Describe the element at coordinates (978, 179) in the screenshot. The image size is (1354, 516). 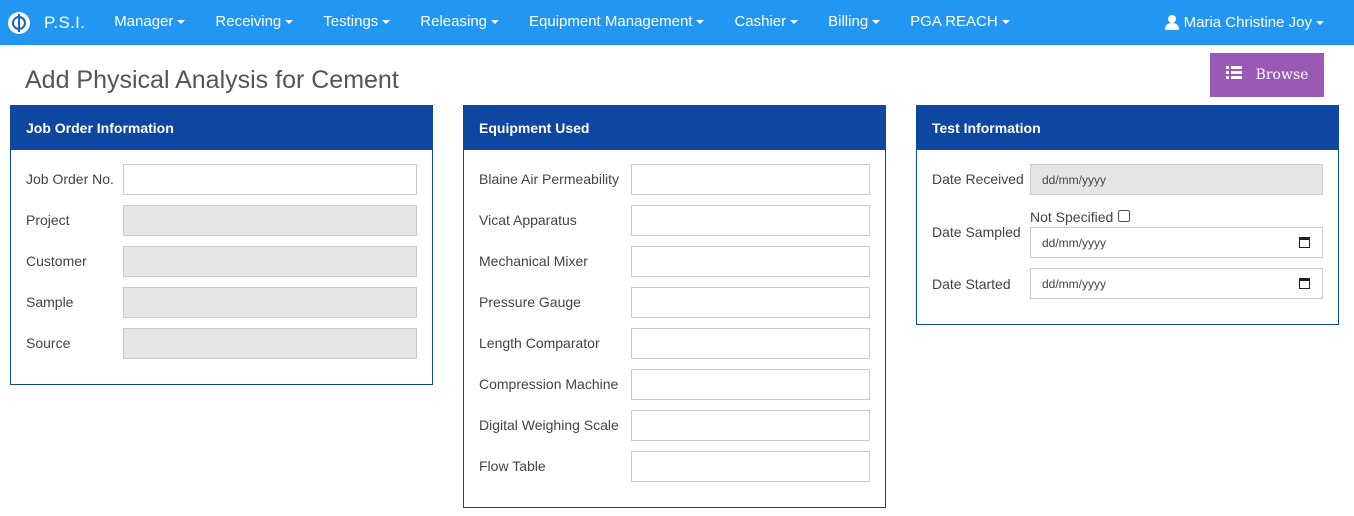
I see `date-received-label: Date Received` at that location.